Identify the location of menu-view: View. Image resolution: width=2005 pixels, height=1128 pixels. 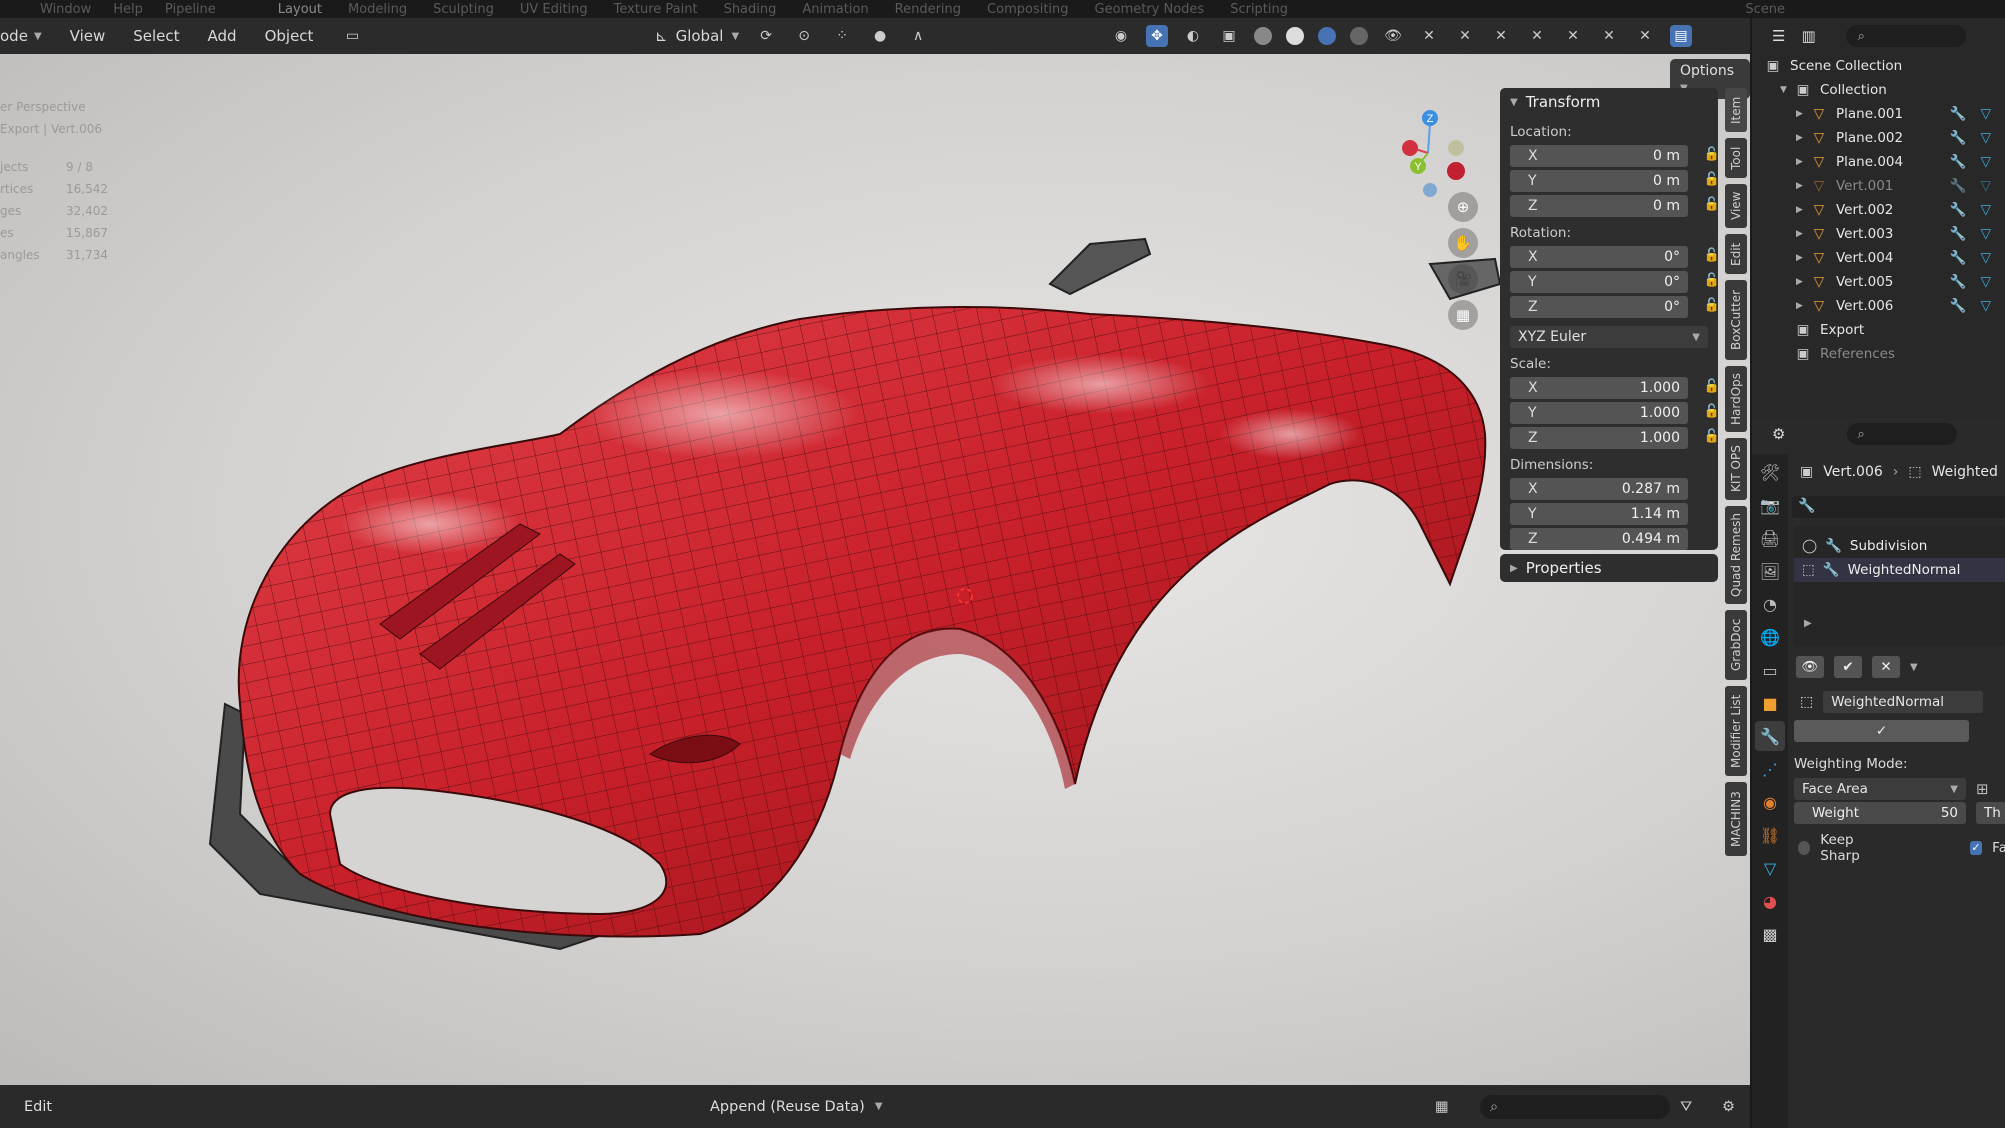
(88, 36).